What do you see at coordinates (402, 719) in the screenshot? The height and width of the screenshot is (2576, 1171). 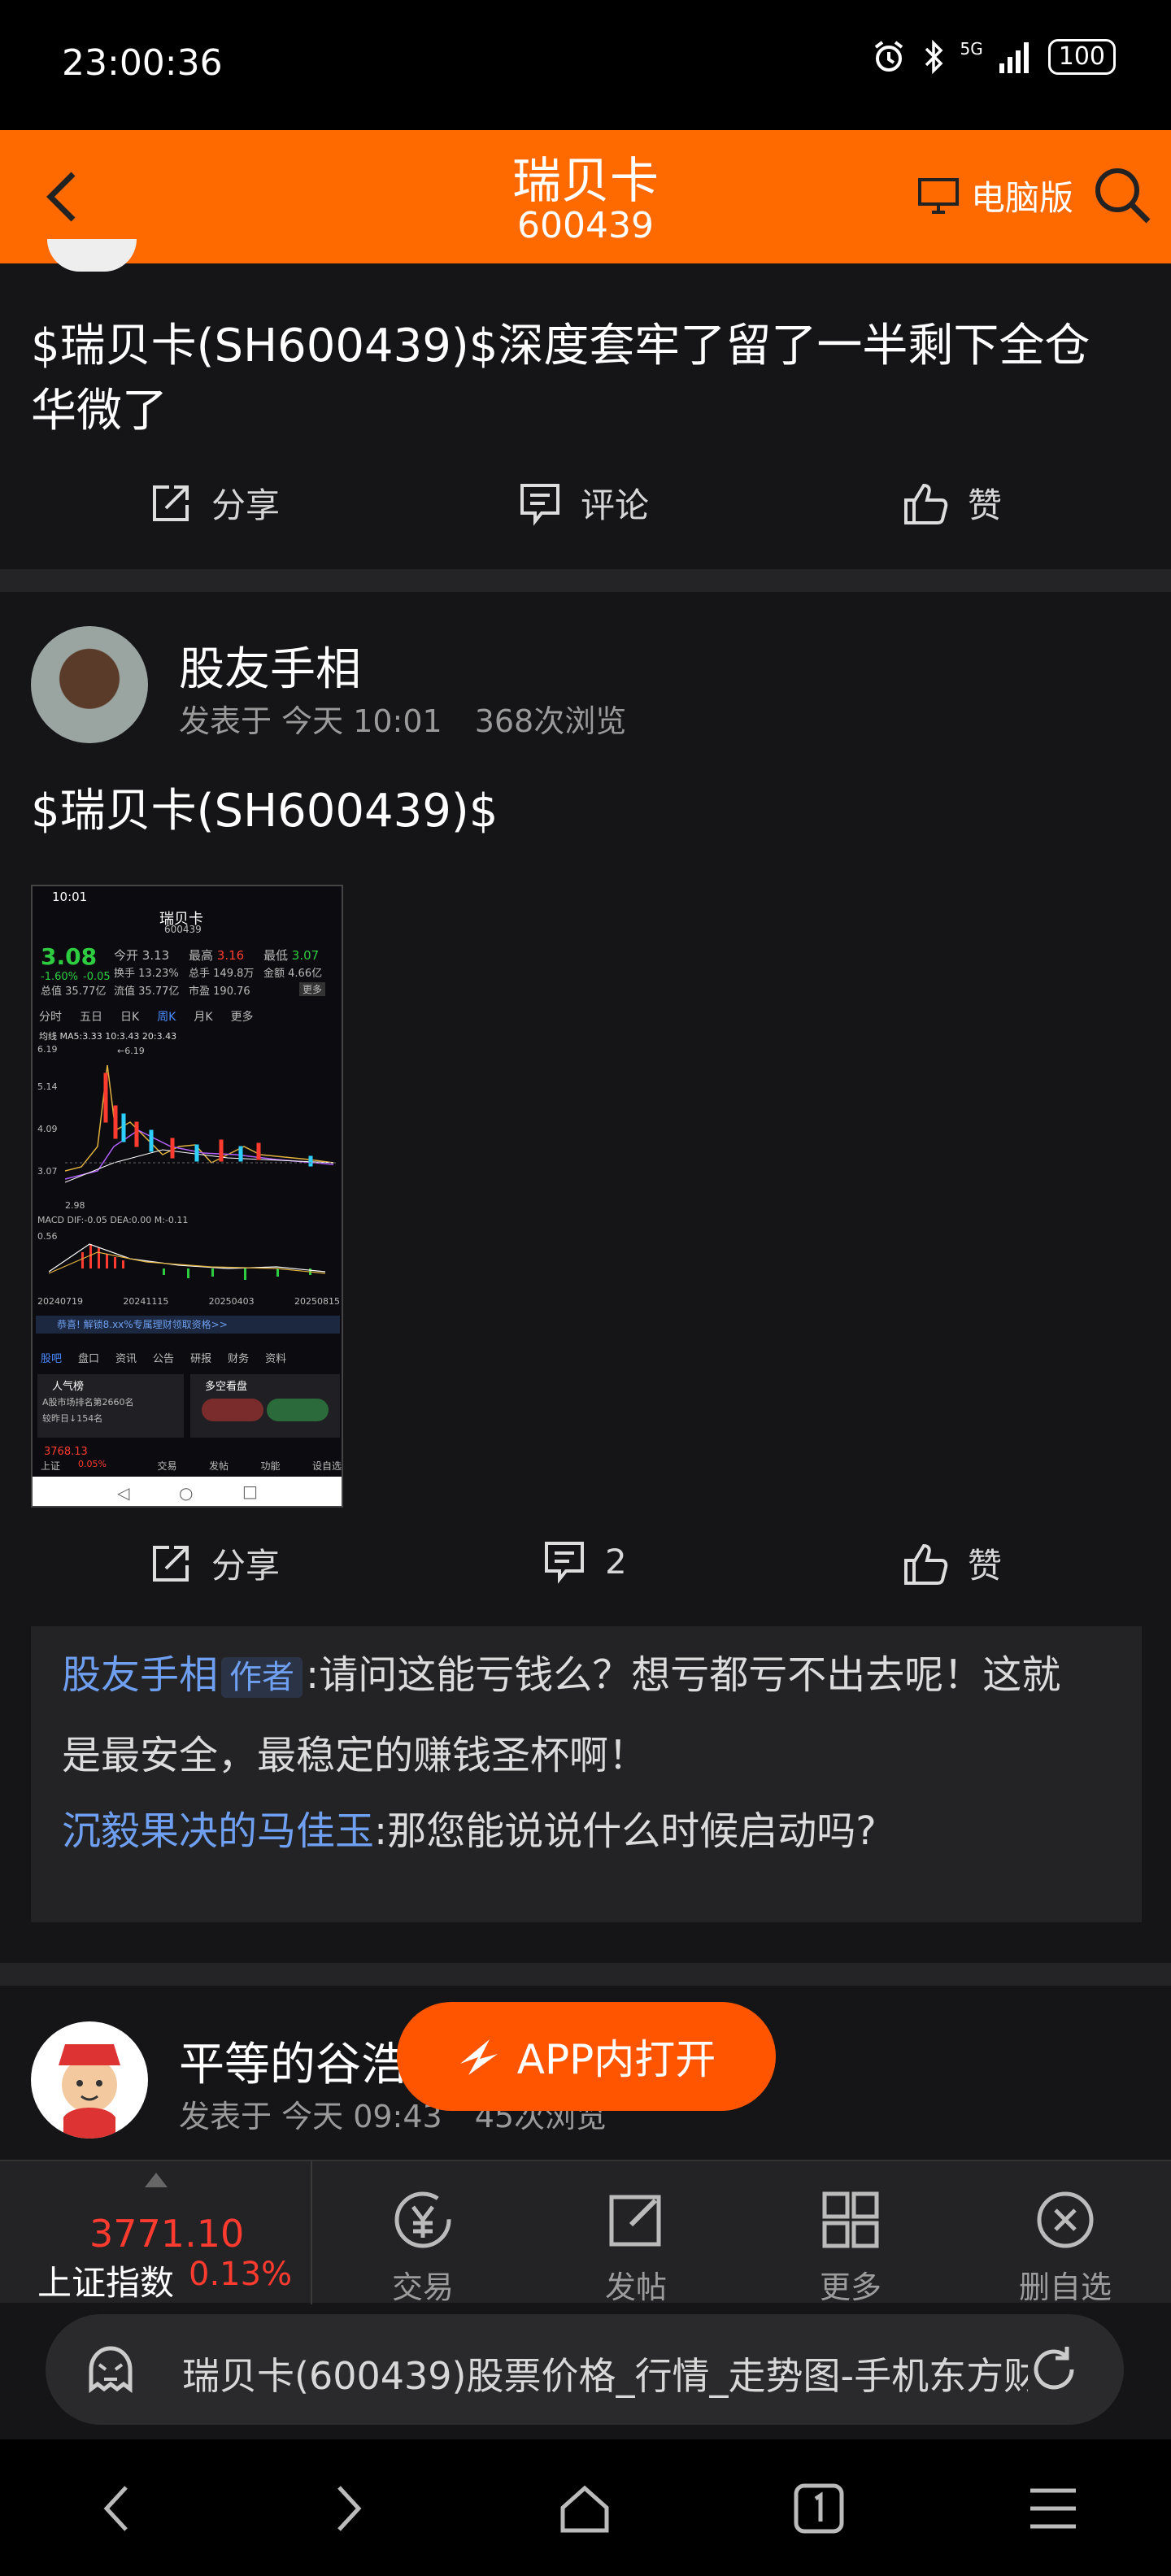 I see `post-meta: 发表于 今天 10:01 368次浏览` at bounding box center [402, 719].